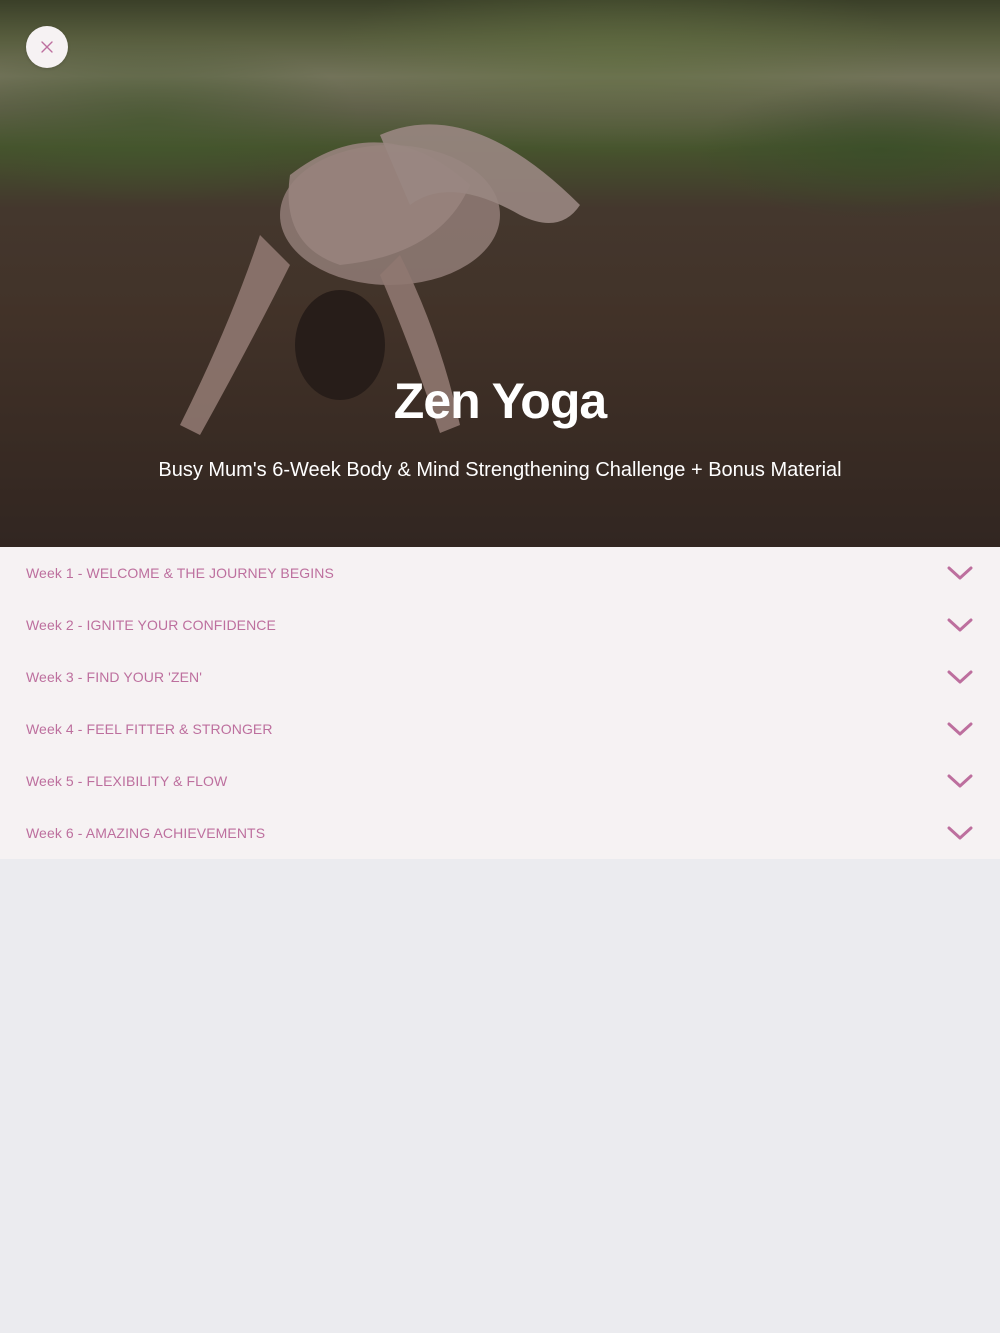  Describe the element at coordinates (500, 625) in the screenshot. I see `week-item-2: Week 2 - IGNITE YOUR CONFIDENCE` at that location.